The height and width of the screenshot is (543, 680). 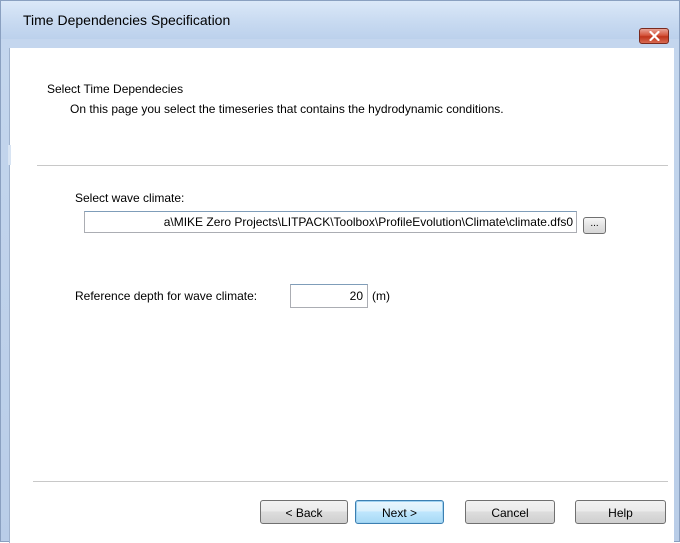 What do you see at coordinates (381, 296) in the screenshot?
I see `depth-unit-label: (m)` at bounding box center [381, 296].